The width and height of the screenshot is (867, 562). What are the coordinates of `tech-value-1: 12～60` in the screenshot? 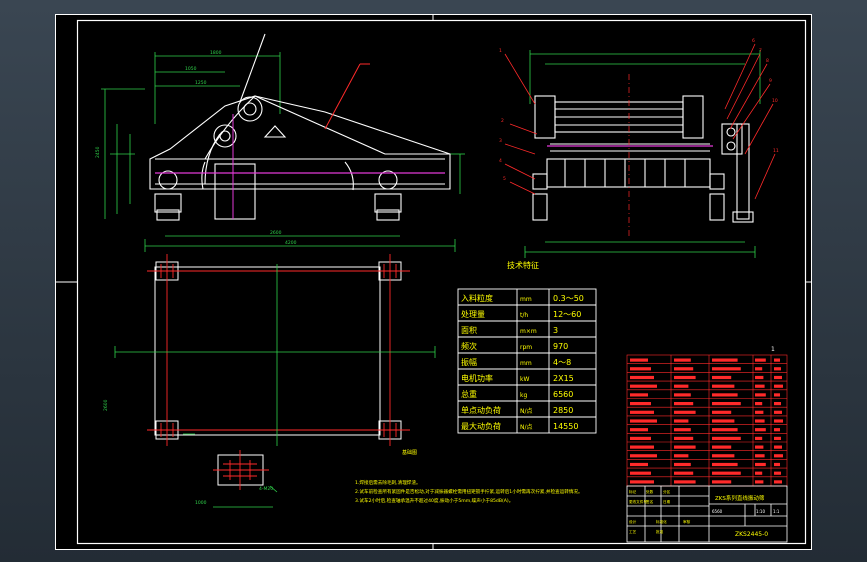 It's located at (567, 314).